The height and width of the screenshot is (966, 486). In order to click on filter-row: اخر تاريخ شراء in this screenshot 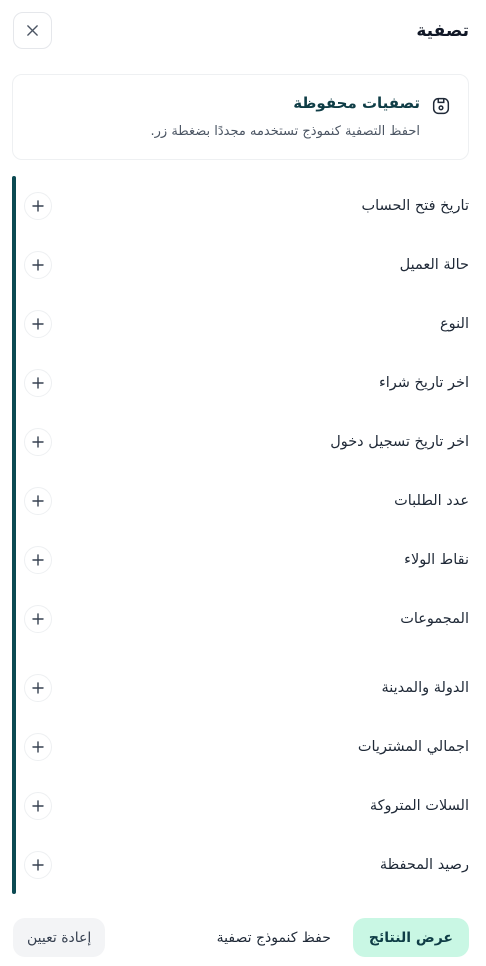, I will do `click(246, 383)`.